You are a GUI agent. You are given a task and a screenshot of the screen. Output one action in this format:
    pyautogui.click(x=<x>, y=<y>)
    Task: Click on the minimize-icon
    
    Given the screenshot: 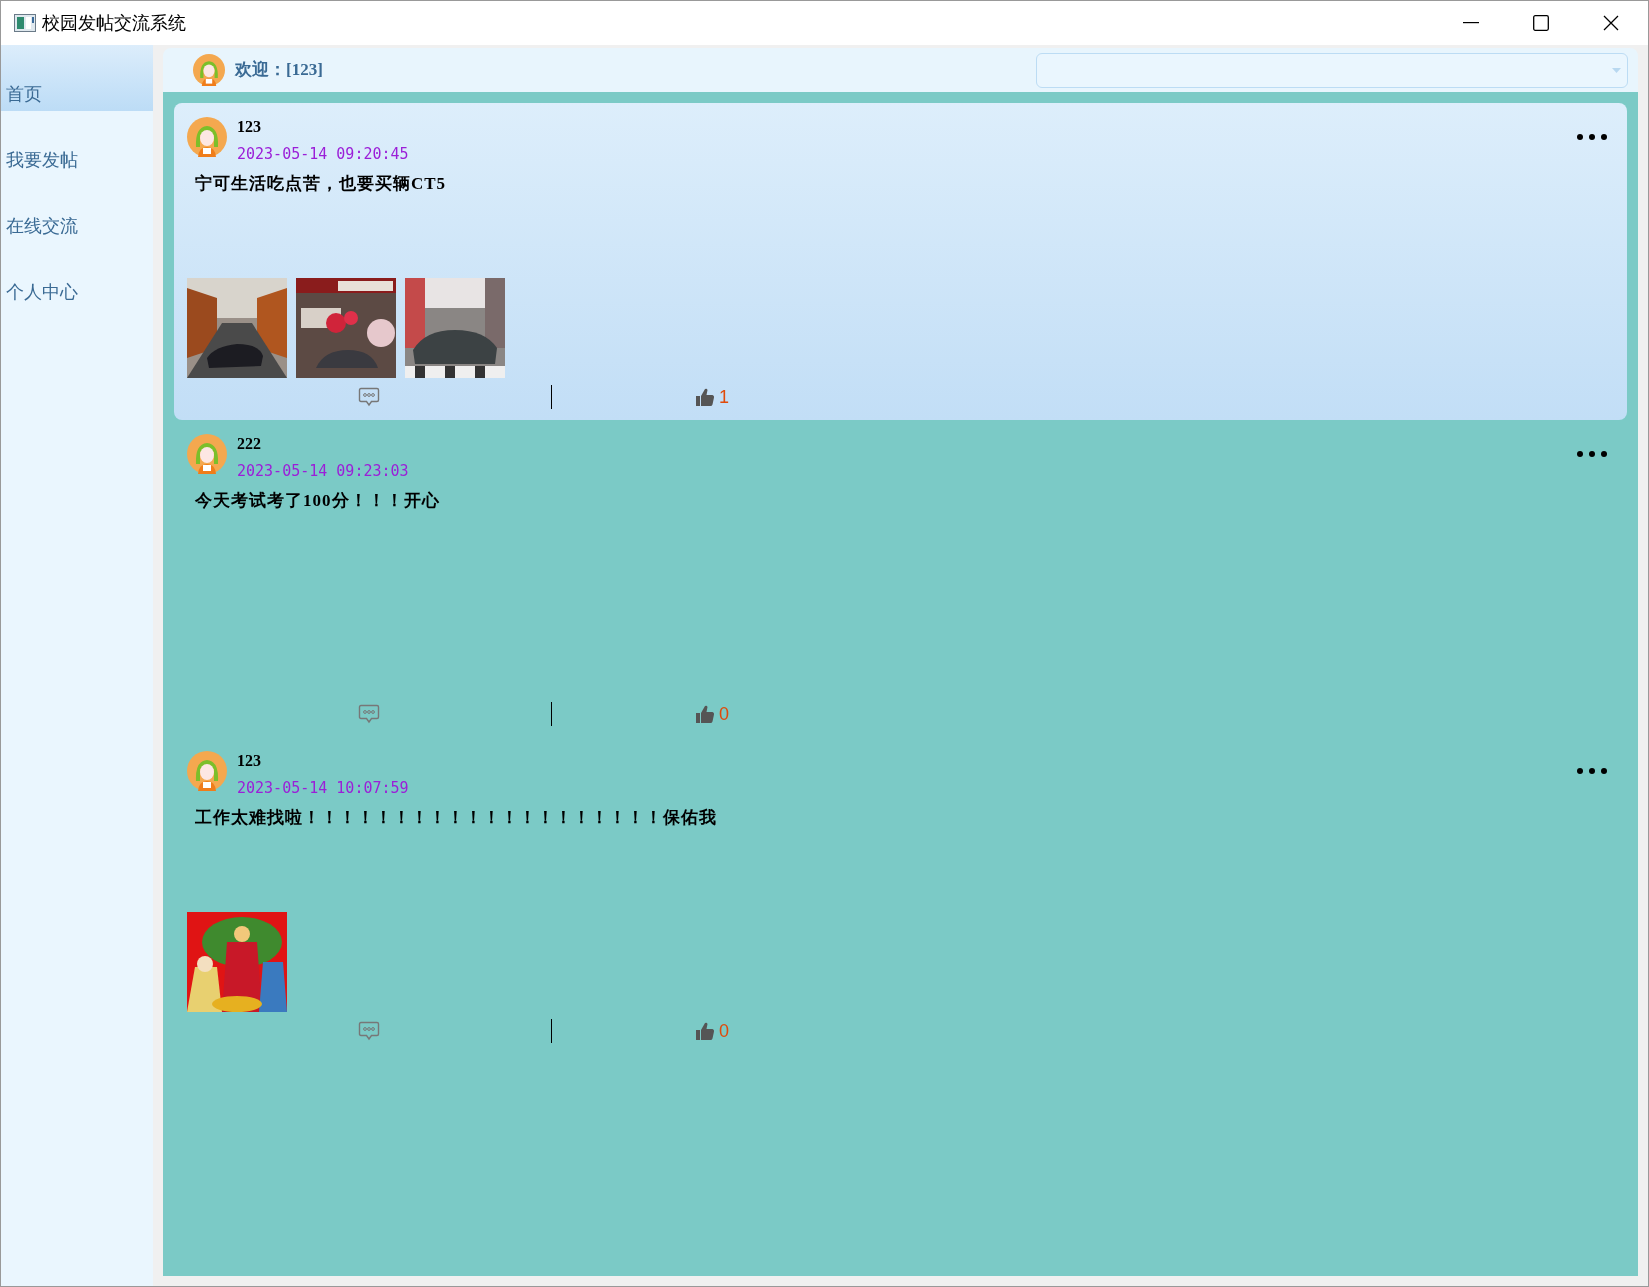 What is the action you would take?
    pyautogui.click(x=1471, y=23)
    